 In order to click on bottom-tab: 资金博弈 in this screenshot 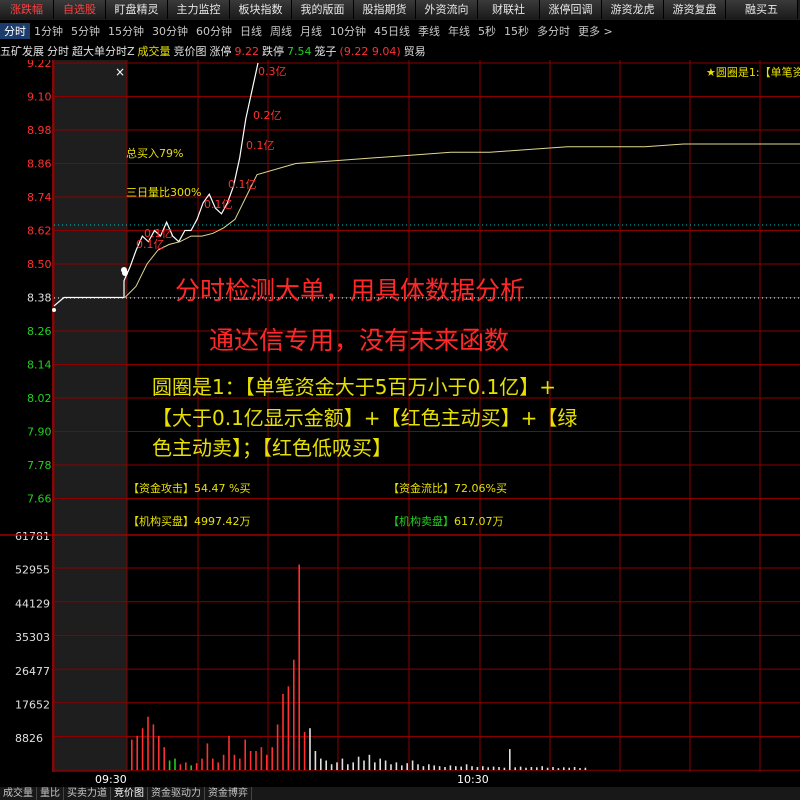, I will do `click(228, 793)`.